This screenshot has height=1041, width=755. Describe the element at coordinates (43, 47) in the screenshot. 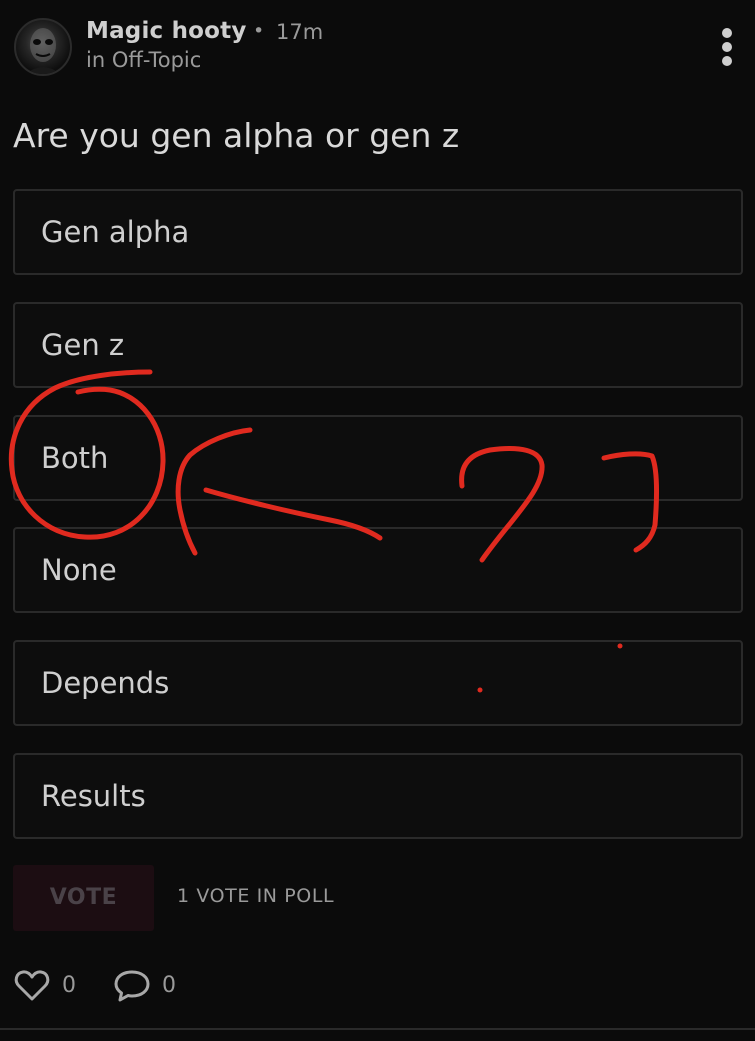

I see `avatar` at that location.